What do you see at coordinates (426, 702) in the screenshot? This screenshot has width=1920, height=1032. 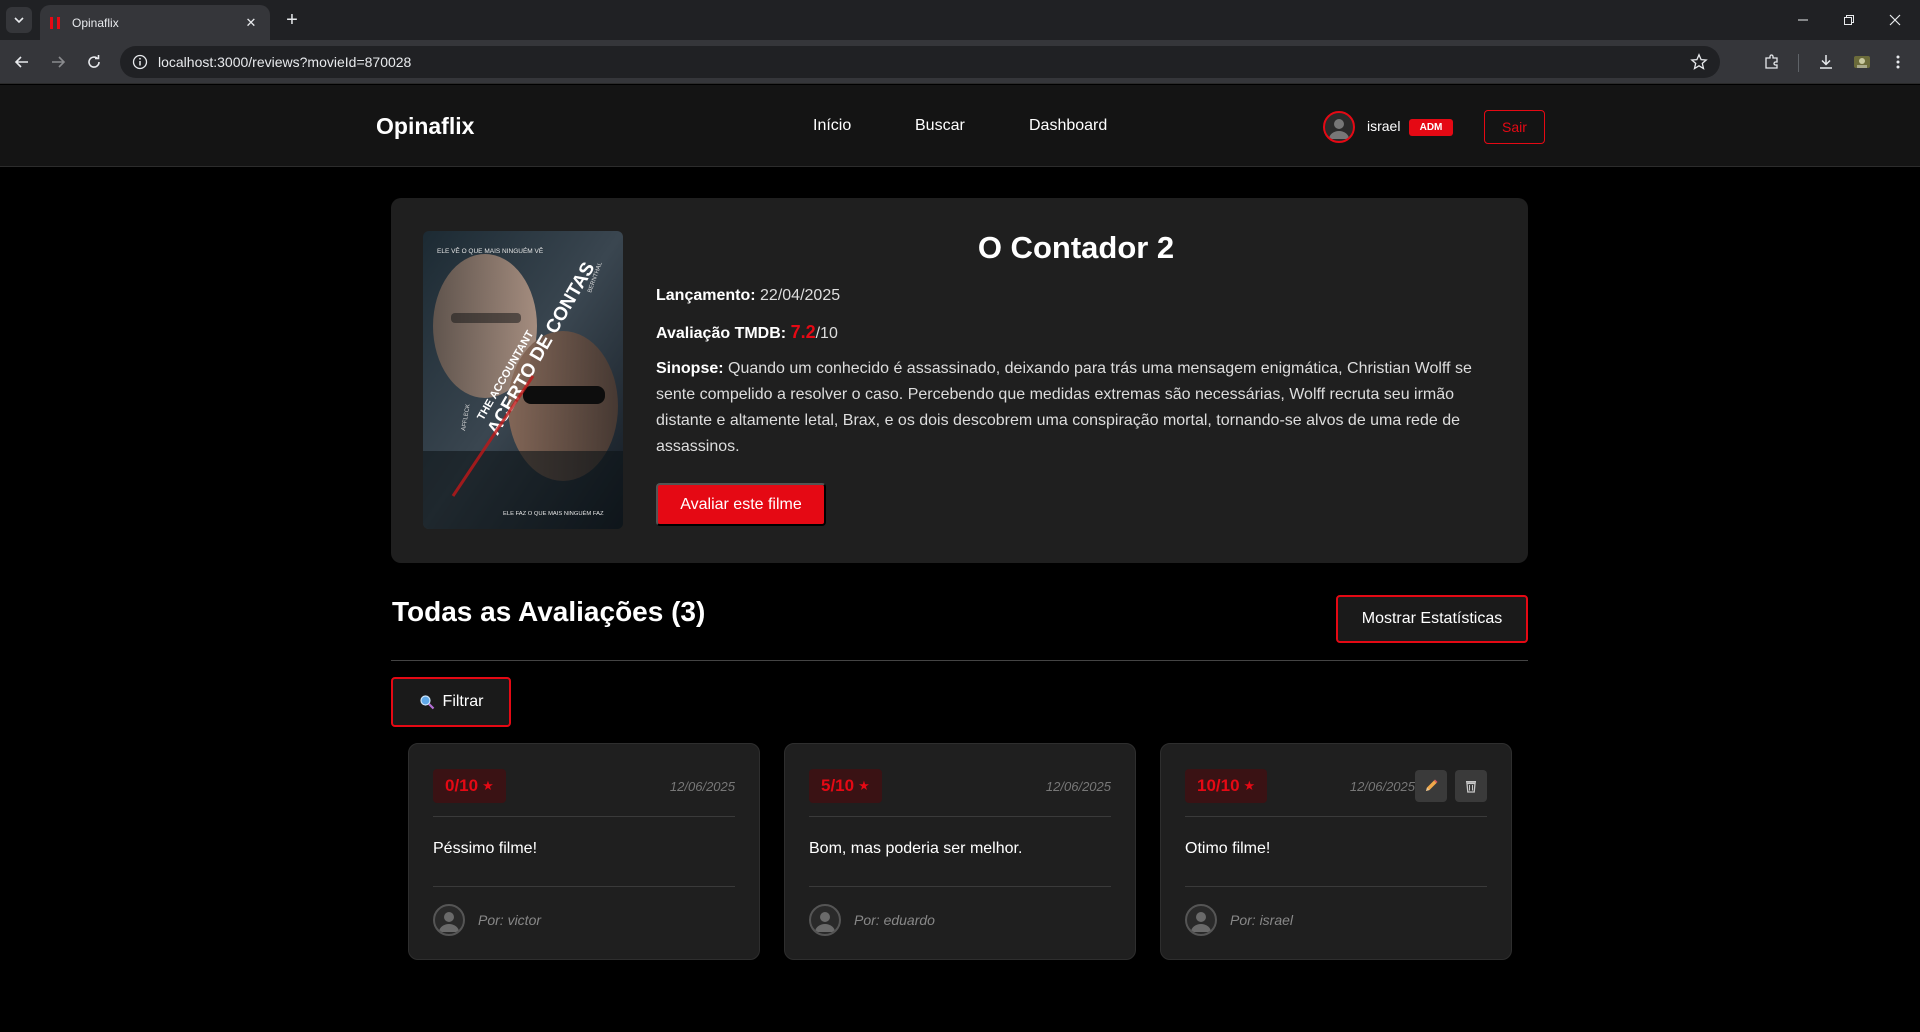 I see `magnifier-icon` at bounding box center [426, 702].